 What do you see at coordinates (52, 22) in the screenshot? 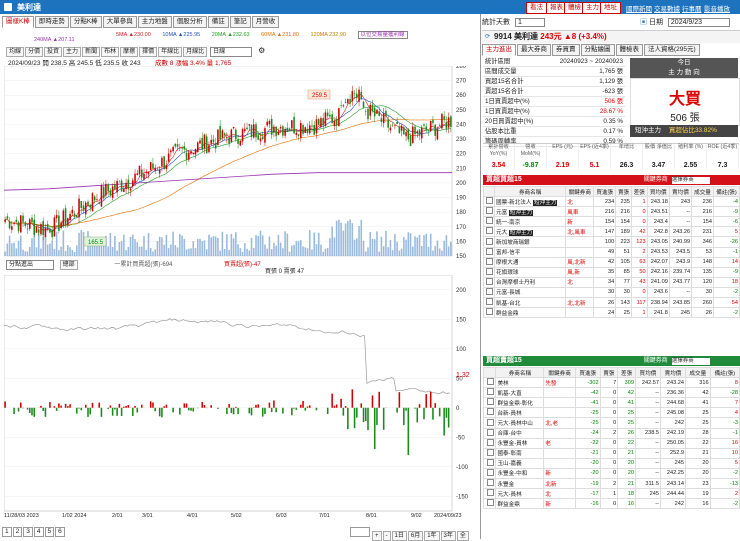
I see `tab-realtime: 即時走勢` at bounding box center [52, 22].